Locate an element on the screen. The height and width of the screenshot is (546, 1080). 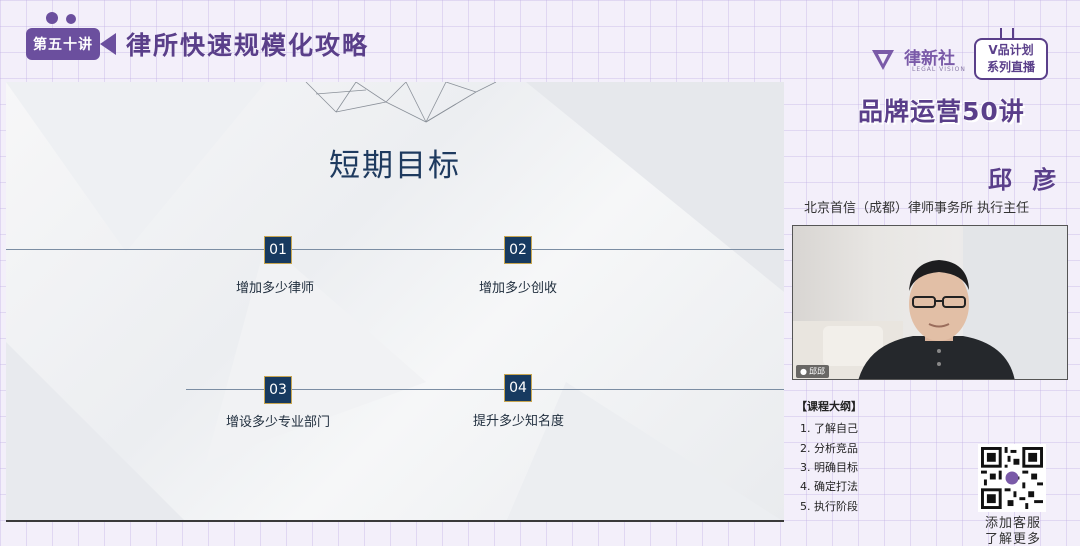
camera-icon is located at coordinates (108, 44).